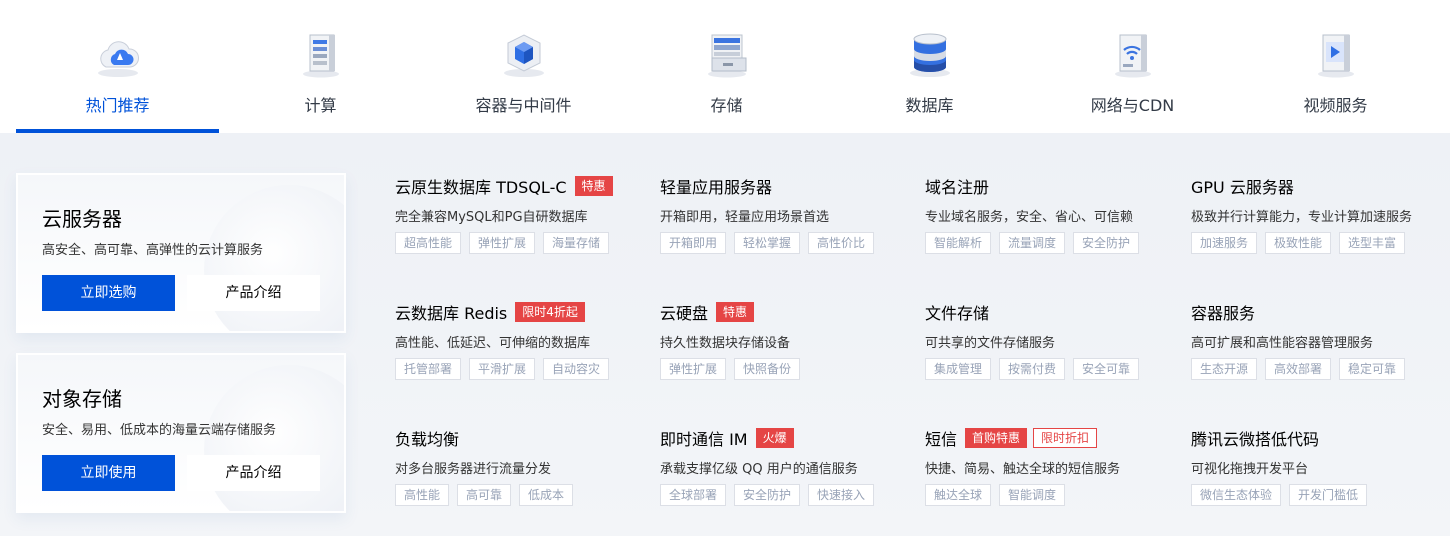  Describe the element at coordinates (693, 243) in the screenshot. I see `feature-tag: 开箱即用` at that location.